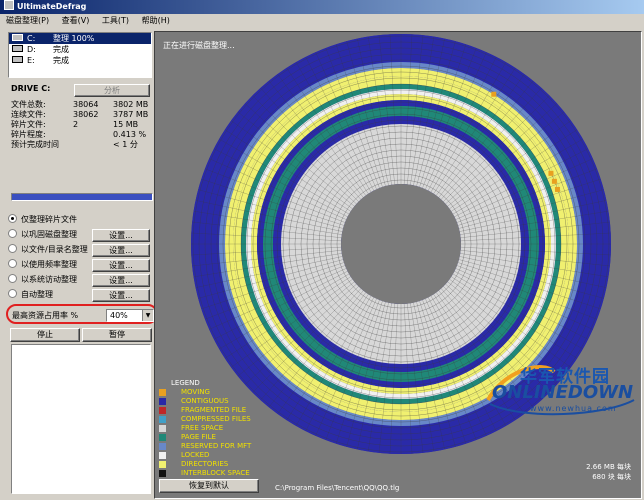 The height and width of the screenshot is (500, 644). What do you see at coordinates (28, 104) in the screenshot?
I see `stat-label: 文件总数:` at bounding box center [28, 104].